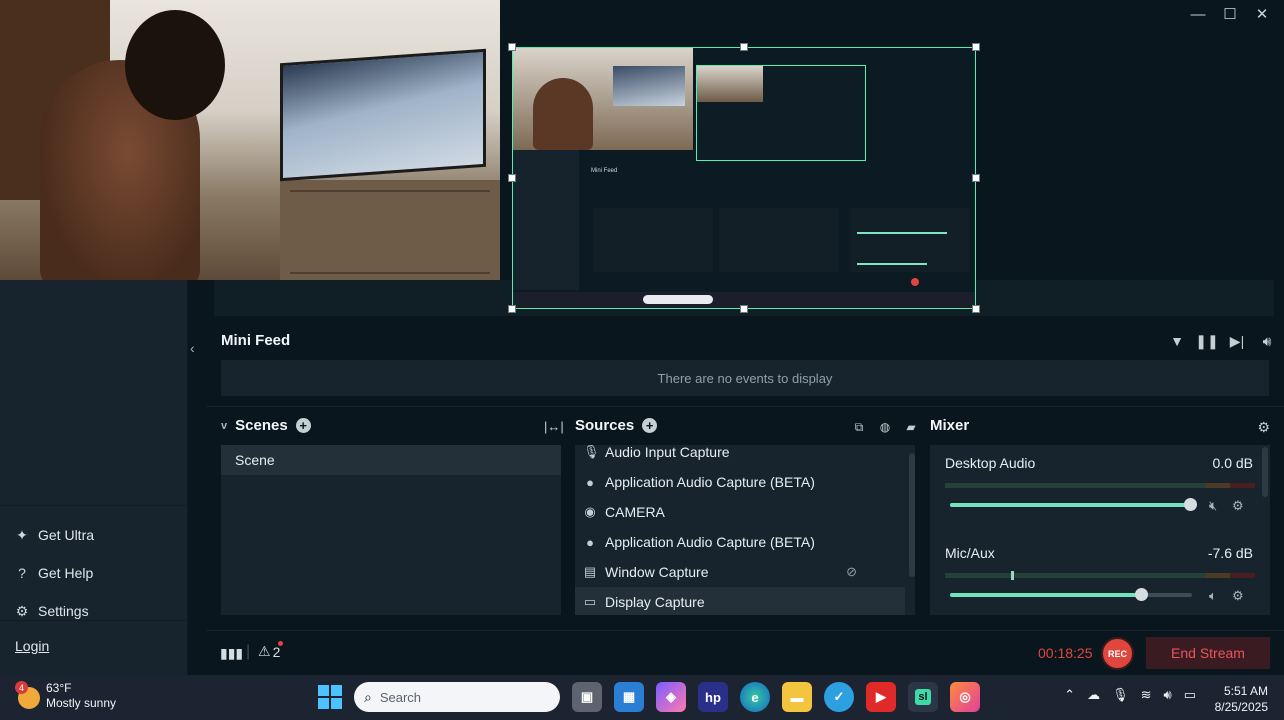 The width and height of the screenshot is (1284, 720). I want to click on status-bar: ▮▮▮ | ⚠ 2 00:18:25 REC End Stream, so click(745, 652).